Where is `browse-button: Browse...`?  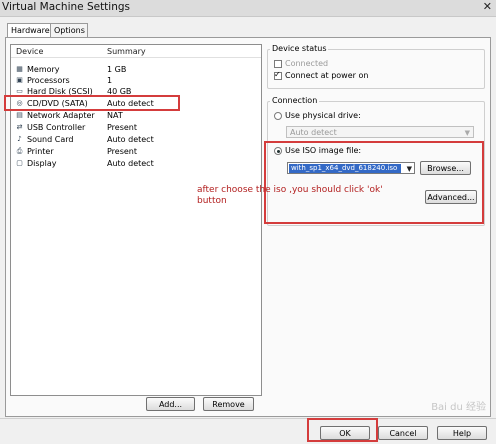 browse-button: Browse... is located at coordinates (445, 168).